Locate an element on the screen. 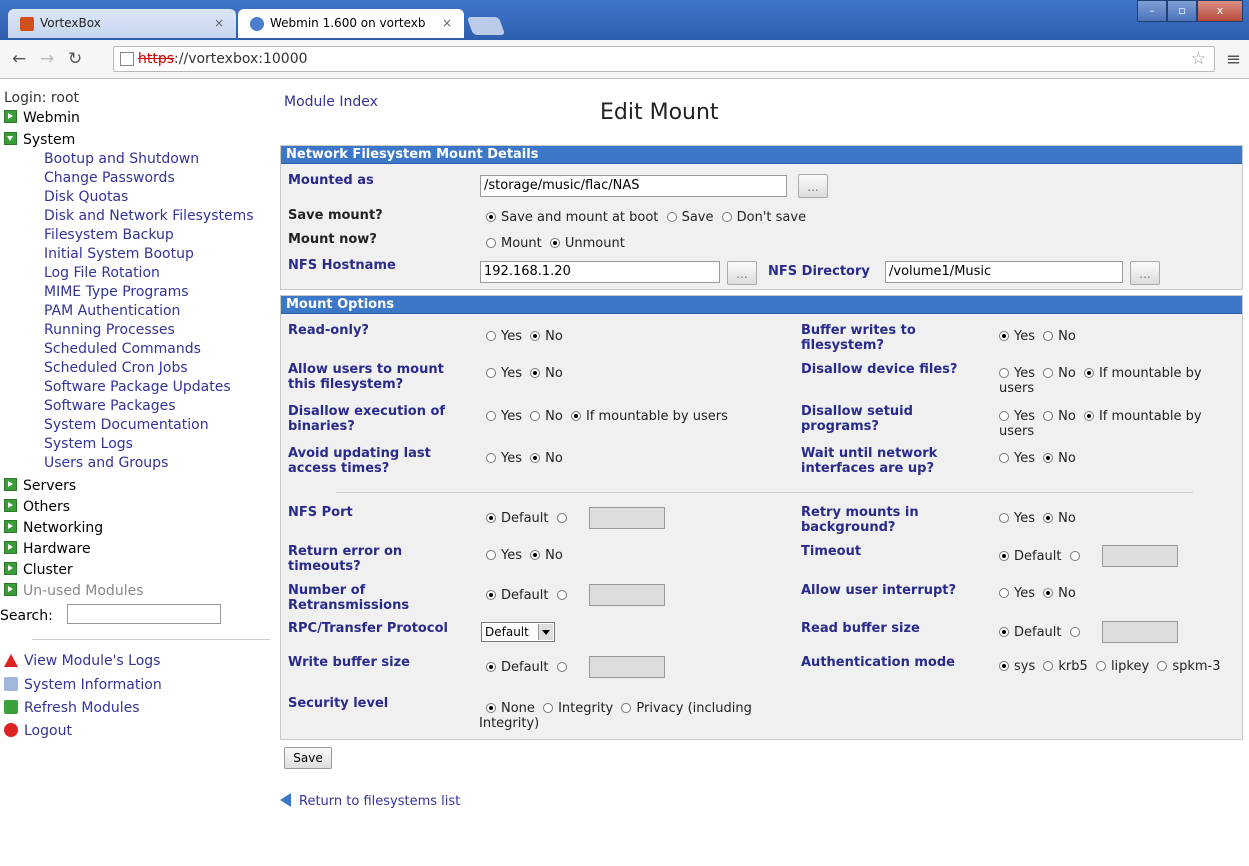  sidebar-item-mime-types: MIME Type Programs is located at coordinates (116, 292).